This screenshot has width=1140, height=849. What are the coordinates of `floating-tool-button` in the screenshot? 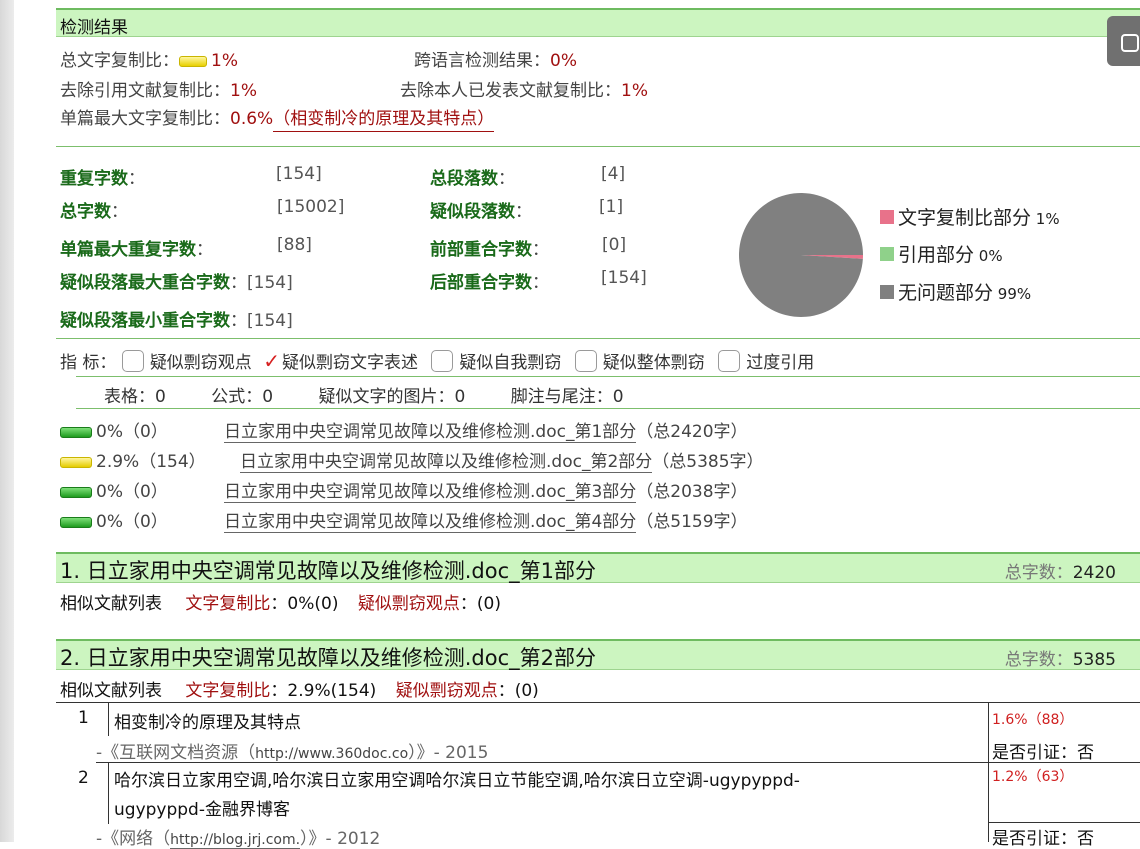 It's located at (1123, 41).